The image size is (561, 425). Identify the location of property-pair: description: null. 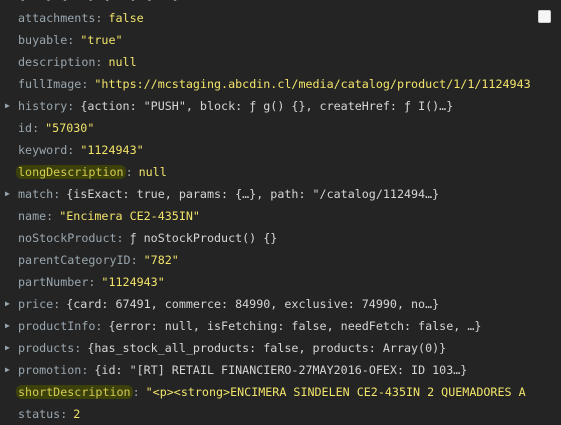
(77, 62).